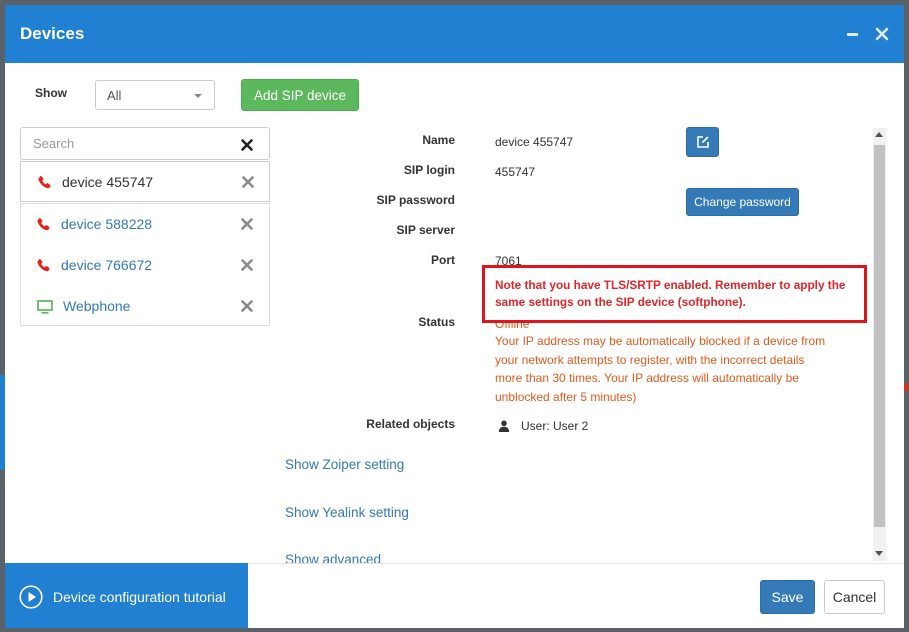 This screenshot has width=909, height=632. I want to click on show-zoiper-setting-link: Show Zoiper setting, so click(344, 465).